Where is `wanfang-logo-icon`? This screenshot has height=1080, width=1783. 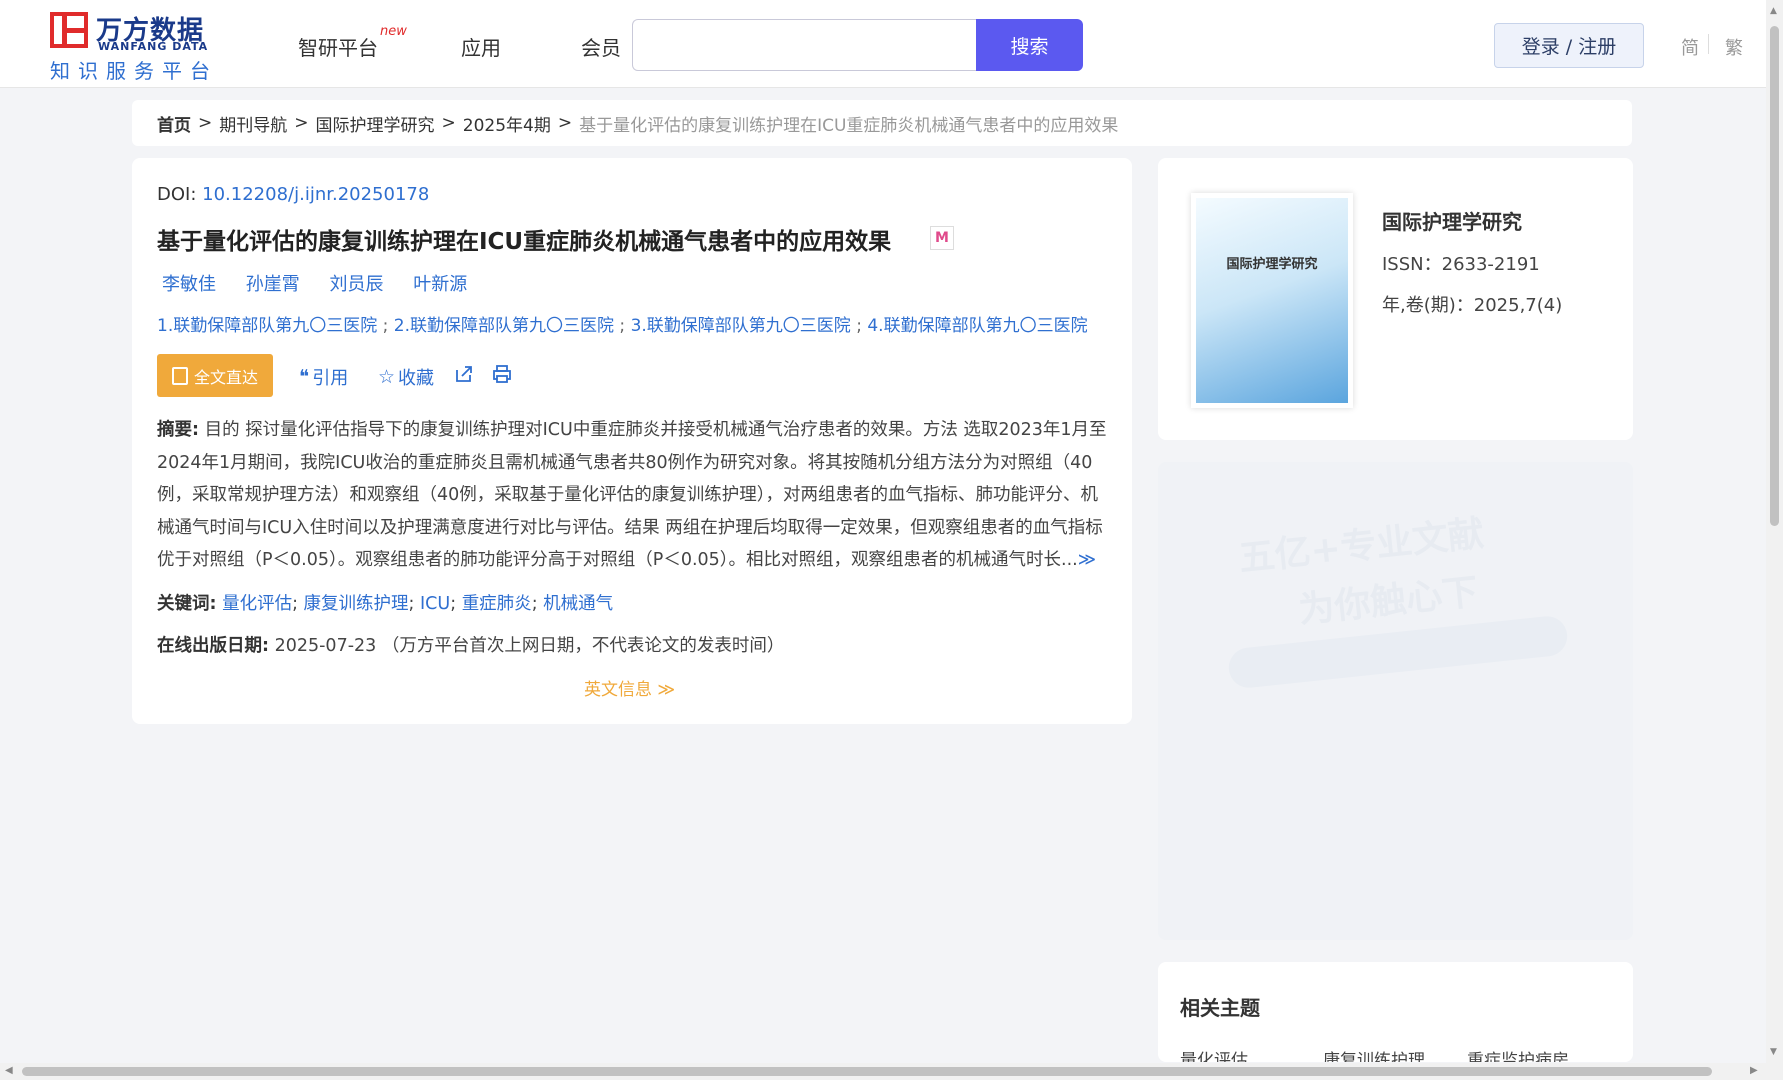
wanfang-logo-icon is located at coordinates (69, 30).